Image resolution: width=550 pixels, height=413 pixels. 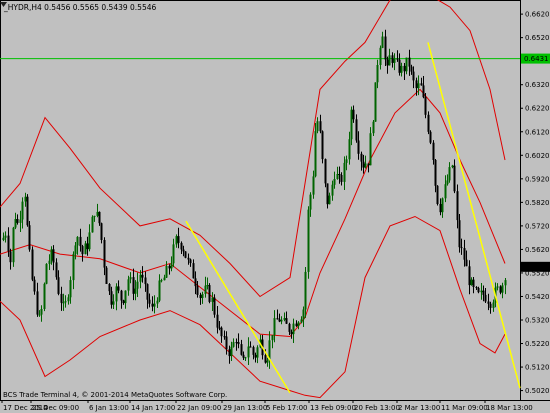 I want to click on price-tick-label: 0.5220, so click(x=537, y=344).